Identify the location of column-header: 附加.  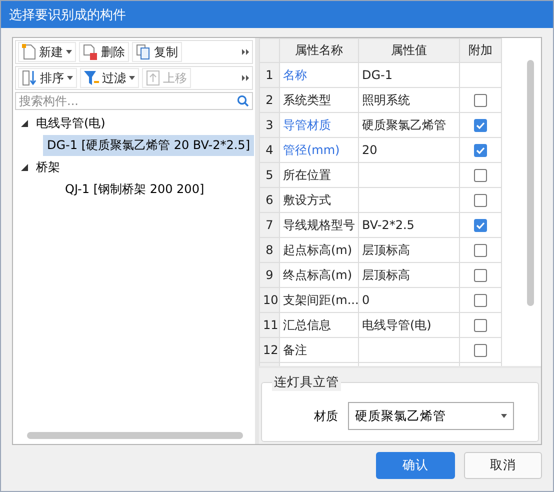
(481, 50).